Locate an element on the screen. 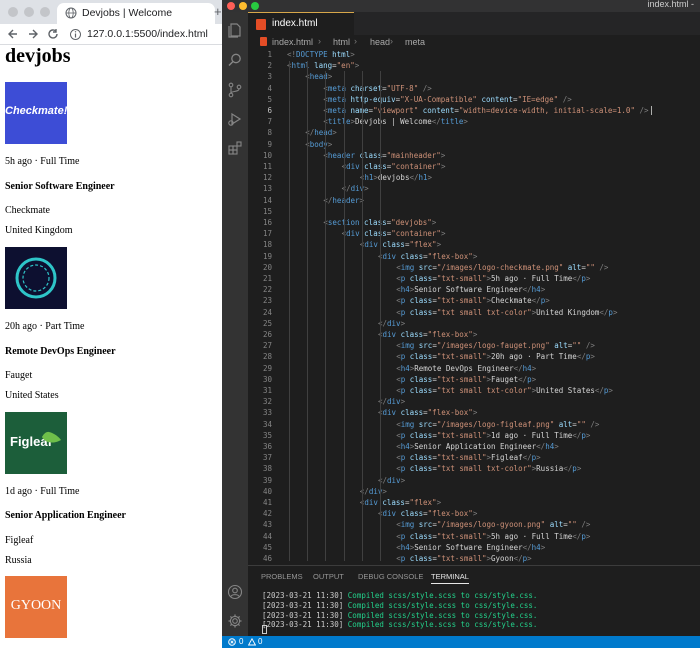 The height and width of the screenshot is (648, 700). browser-tabstrip: Devjobs | Welcome + is located at coordinates (111, 12).